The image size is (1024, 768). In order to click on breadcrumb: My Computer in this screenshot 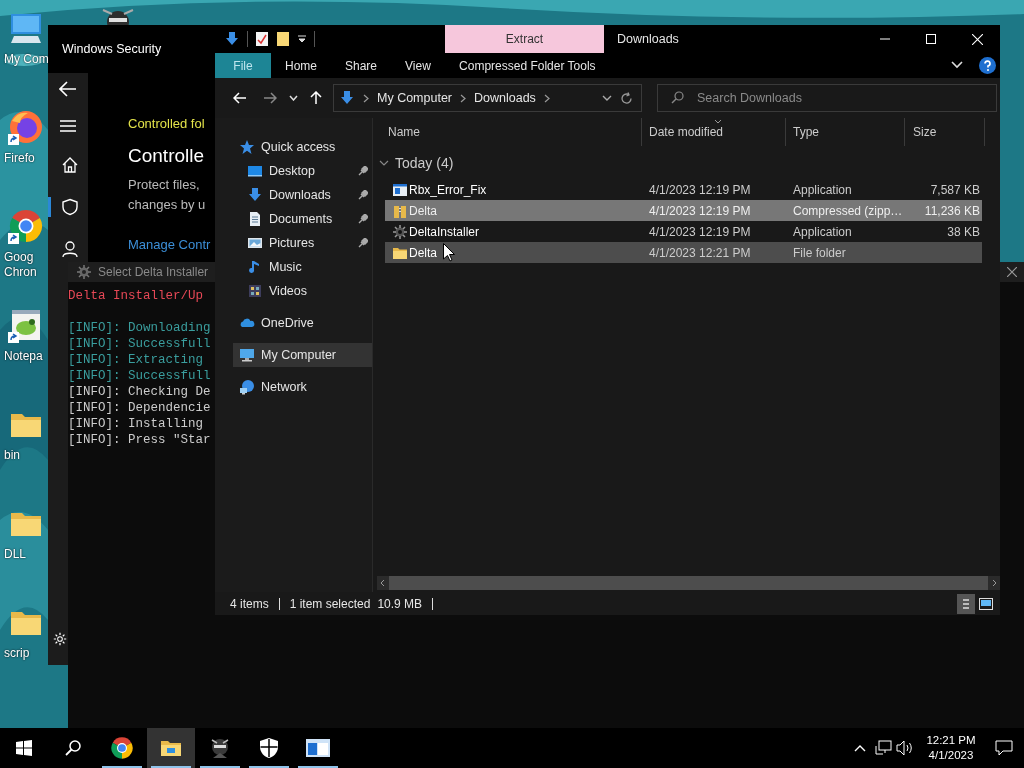, I will do `click(415, 98)`.